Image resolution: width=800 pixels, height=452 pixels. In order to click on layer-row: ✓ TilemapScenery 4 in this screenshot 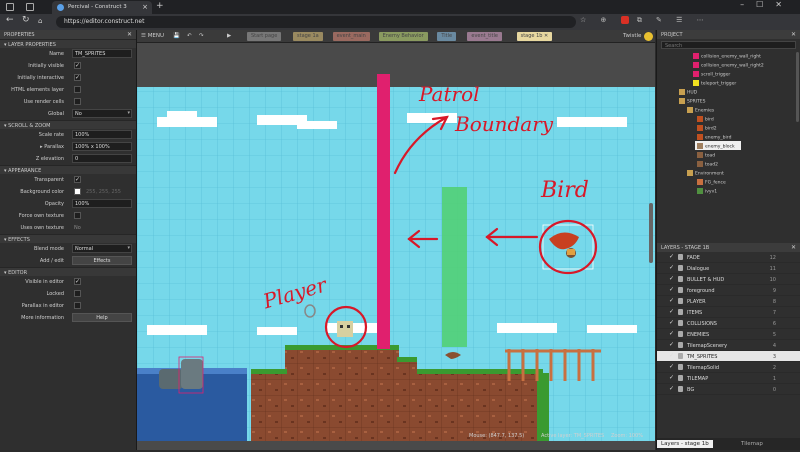, I will do `click(728, 345)`.